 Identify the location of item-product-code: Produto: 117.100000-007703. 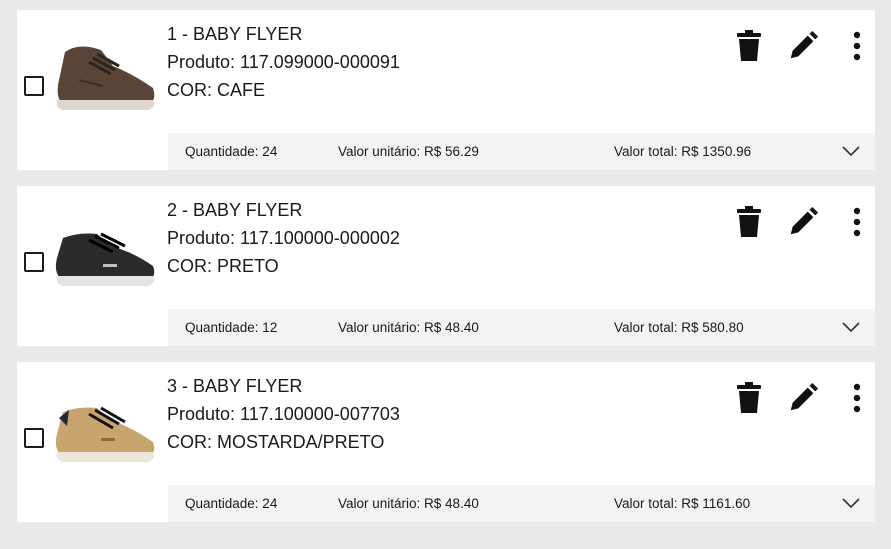
(283, 414).